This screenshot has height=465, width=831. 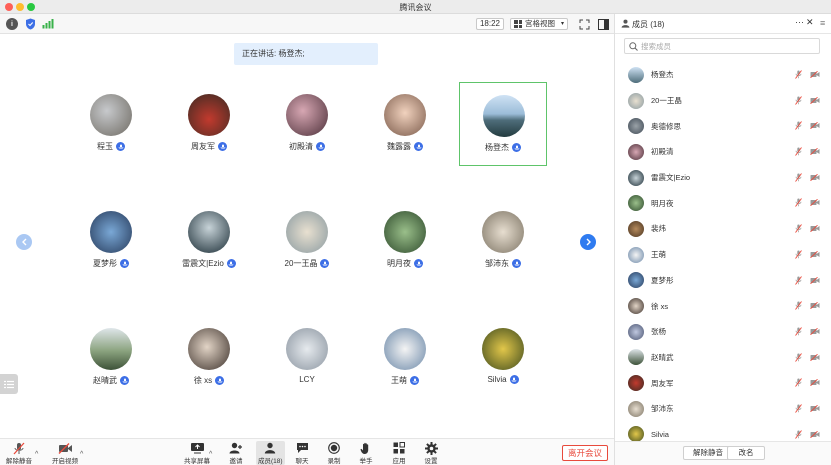 I want to click on fullscreen-icon, so click(x=584, y=24).